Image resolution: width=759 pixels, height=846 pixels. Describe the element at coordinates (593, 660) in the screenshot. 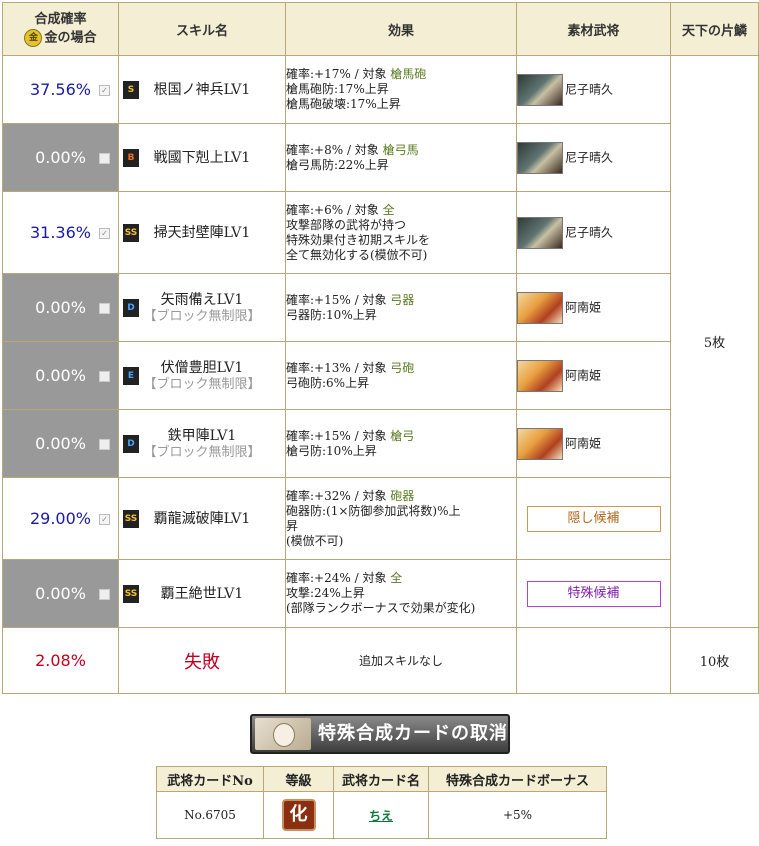

I see `fail-material` at that location.